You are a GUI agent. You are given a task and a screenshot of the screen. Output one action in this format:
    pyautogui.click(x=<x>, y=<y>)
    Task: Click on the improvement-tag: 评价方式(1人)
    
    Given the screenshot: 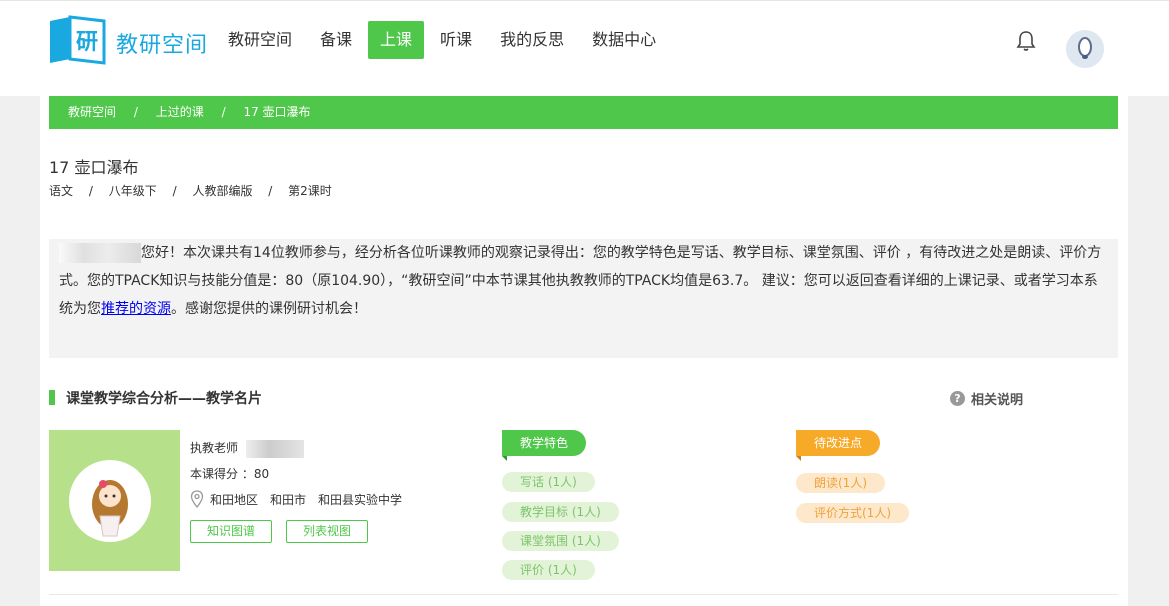 What is the action you would take?
    pyautogui.click(x=852, y=513)
    